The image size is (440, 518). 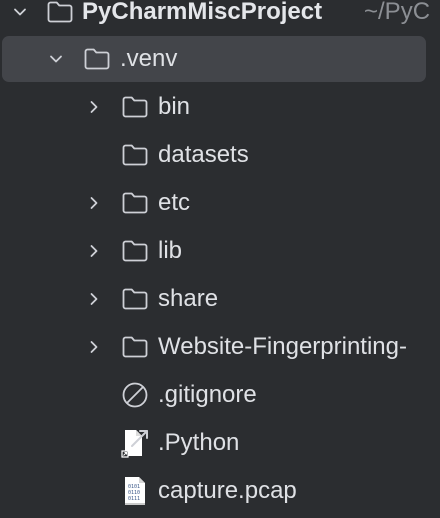 What do you see at coordinates (149, 58) in the screenshot?
I see `tree-label-venv: .venv` at bounding box center [149, 58].